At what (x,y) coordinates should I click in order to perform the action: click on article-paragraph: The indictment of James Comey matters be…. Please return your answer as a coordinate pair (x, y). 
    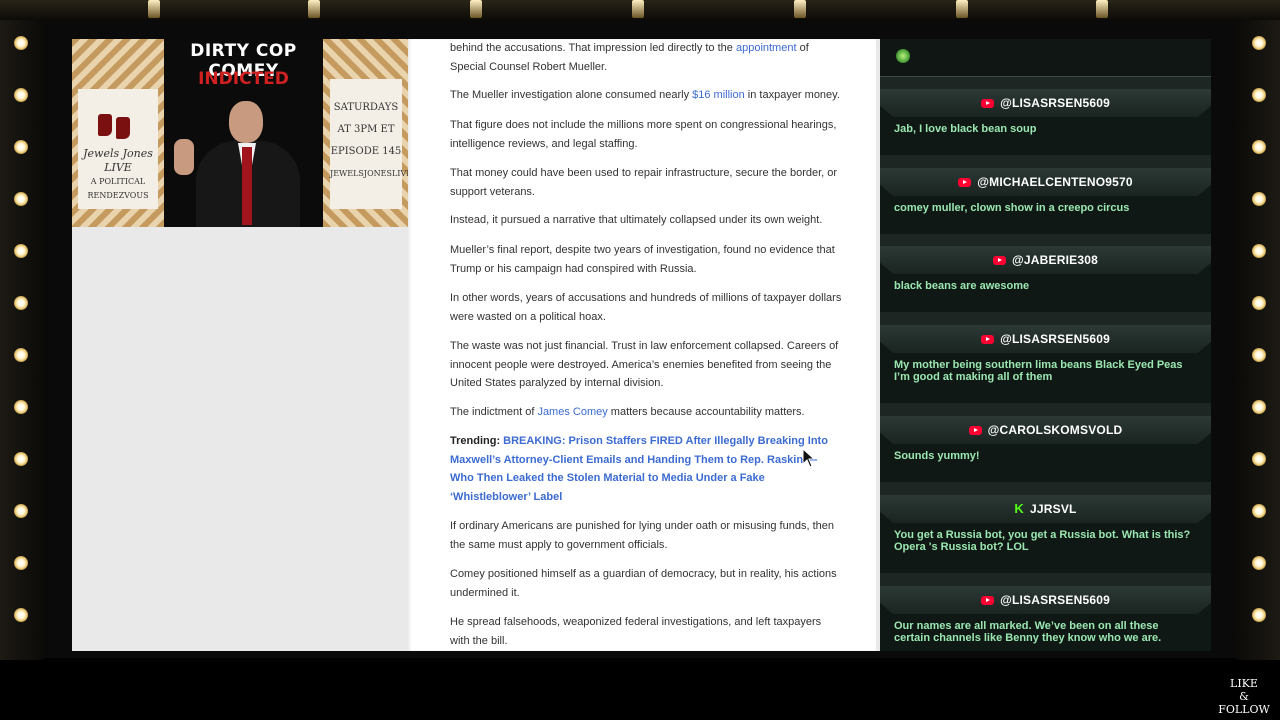
    Looking at the image, I should click on (627, 412).